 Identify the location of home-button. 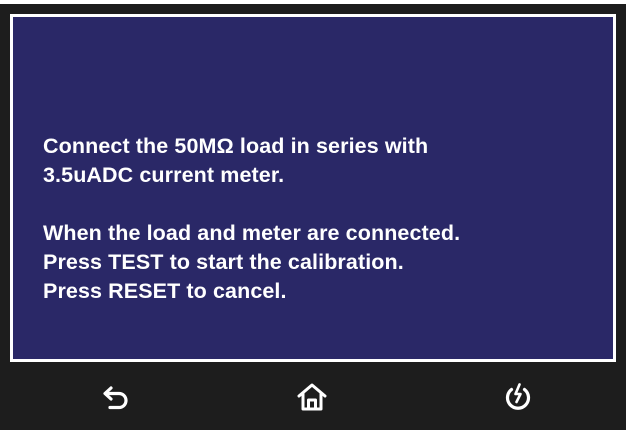
(312, 397).